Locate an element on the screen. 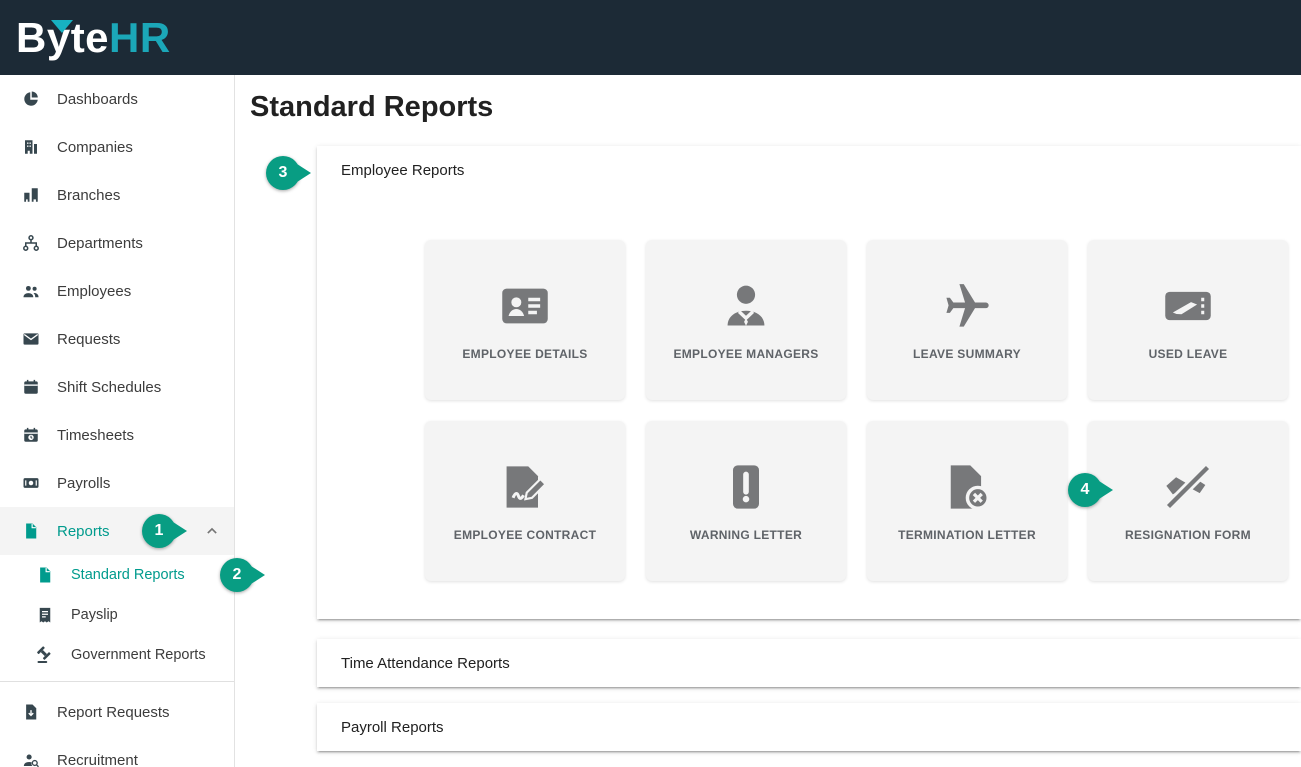 This screenshot has height=767, width=1301. used-leave-airplane-ticket-icon is located at coordinates (1188, 305).